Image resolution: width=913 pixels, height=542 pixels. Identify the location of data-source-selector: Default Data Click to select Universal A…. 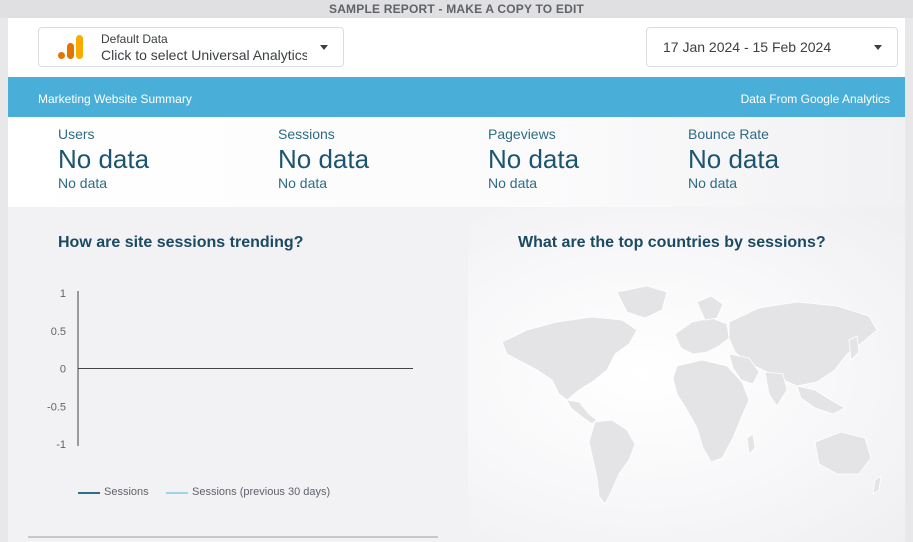
(191, 47).